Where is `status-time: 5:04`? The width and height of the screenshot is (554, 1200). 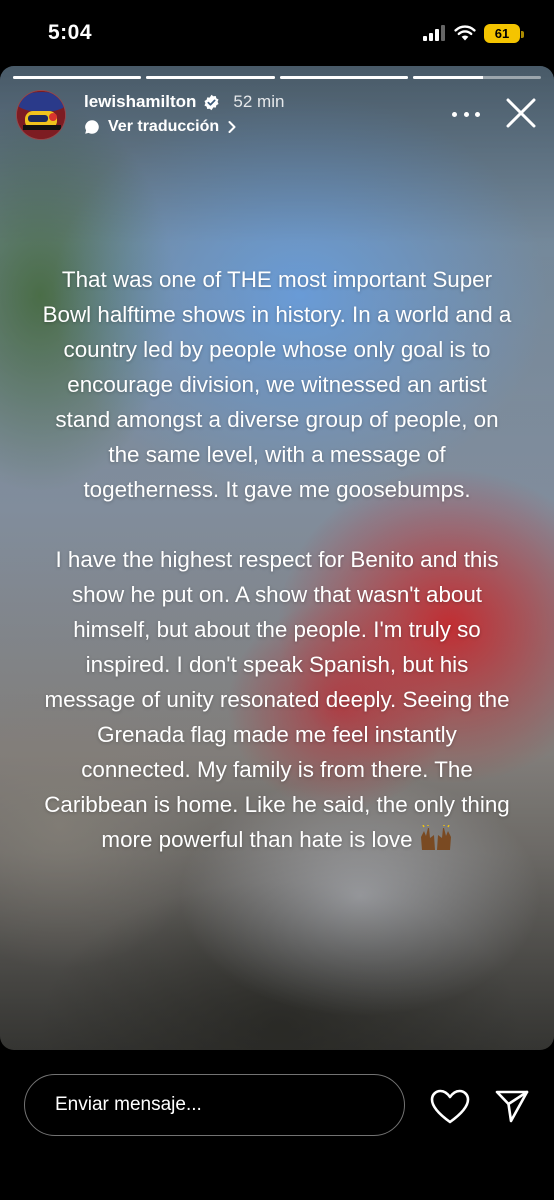 status-time: 5:04 is located at coordinates (70, 32).